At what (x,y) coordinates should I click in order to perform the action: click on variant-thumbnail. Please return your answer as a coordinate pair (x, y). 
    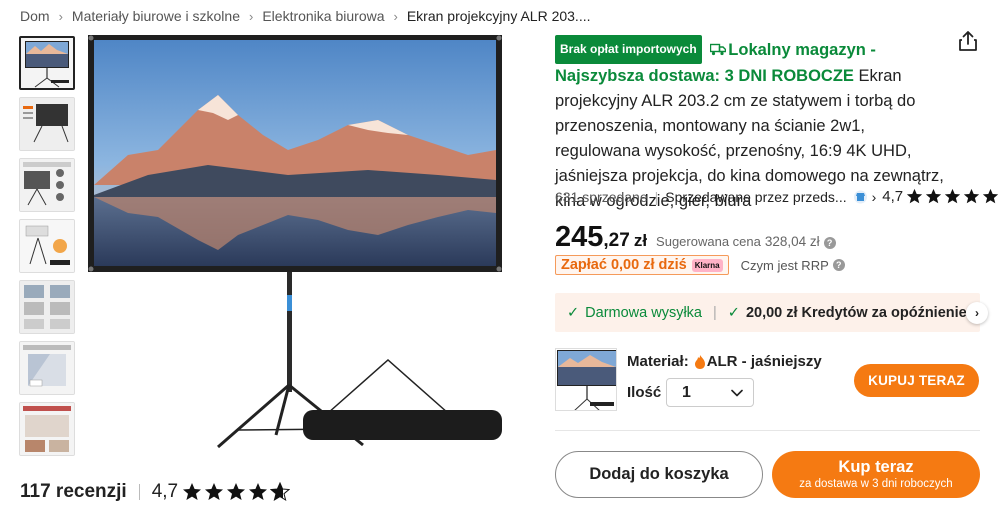
    Looking at the image, I should click on (586, 379).